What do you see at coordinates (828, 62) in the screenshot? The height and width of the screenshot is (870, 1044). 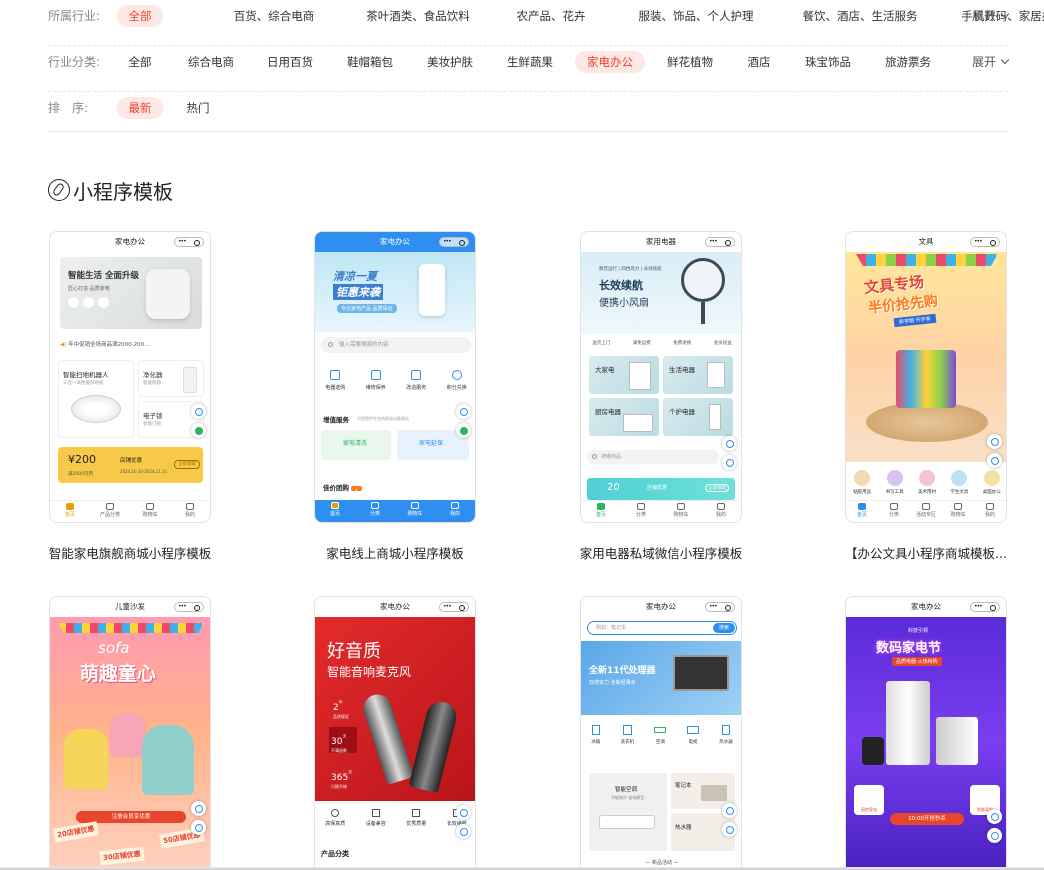 I see `filter-chip: 珠宝饰品` at bounding box center [828, 62].